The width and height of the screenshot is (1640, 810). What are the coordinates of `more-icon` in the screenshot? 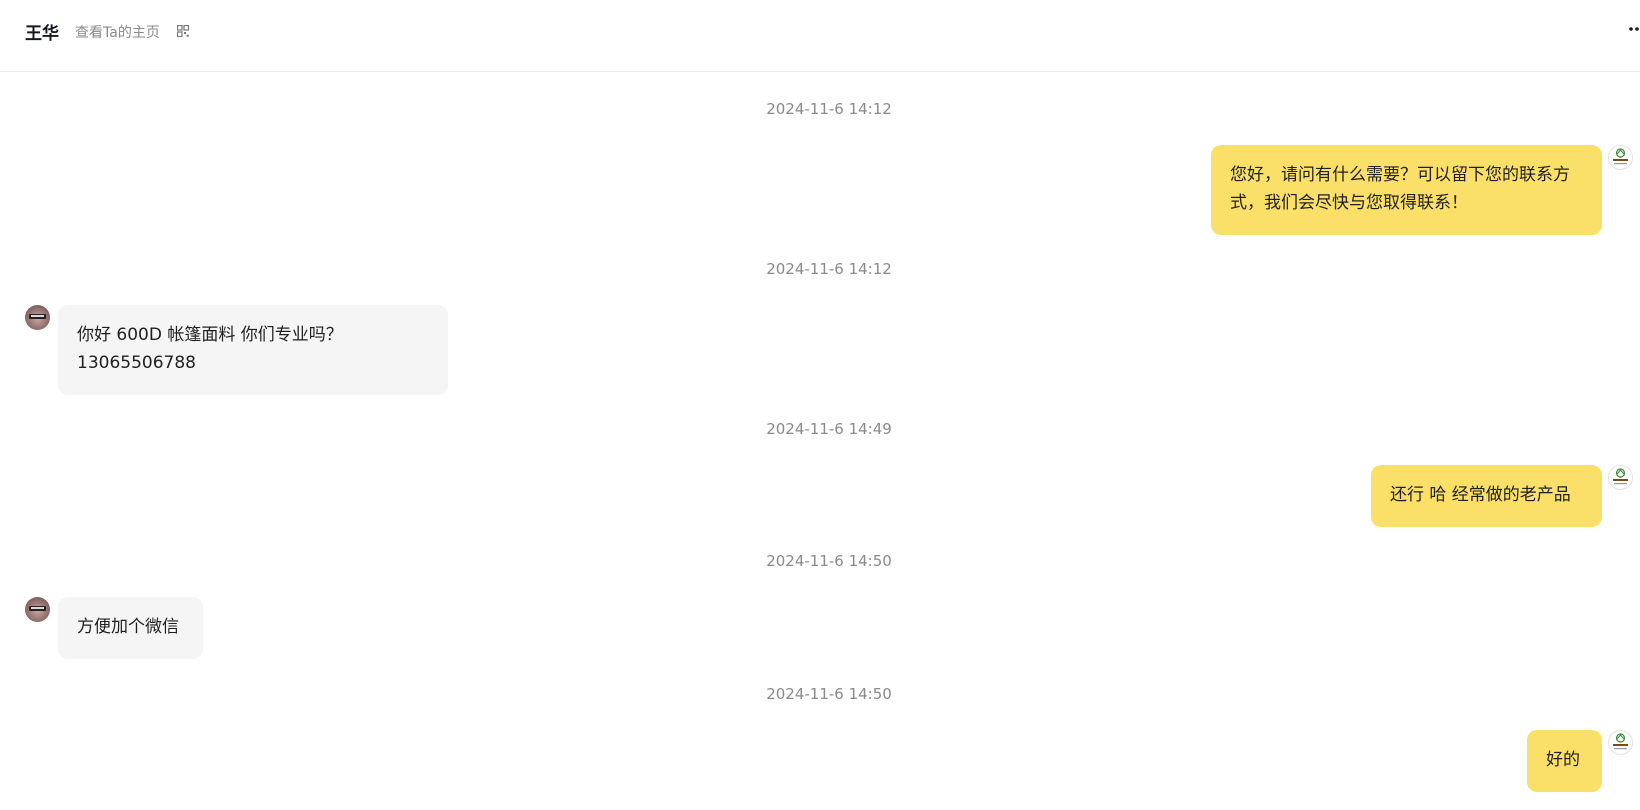 It's located at (1634, 29).